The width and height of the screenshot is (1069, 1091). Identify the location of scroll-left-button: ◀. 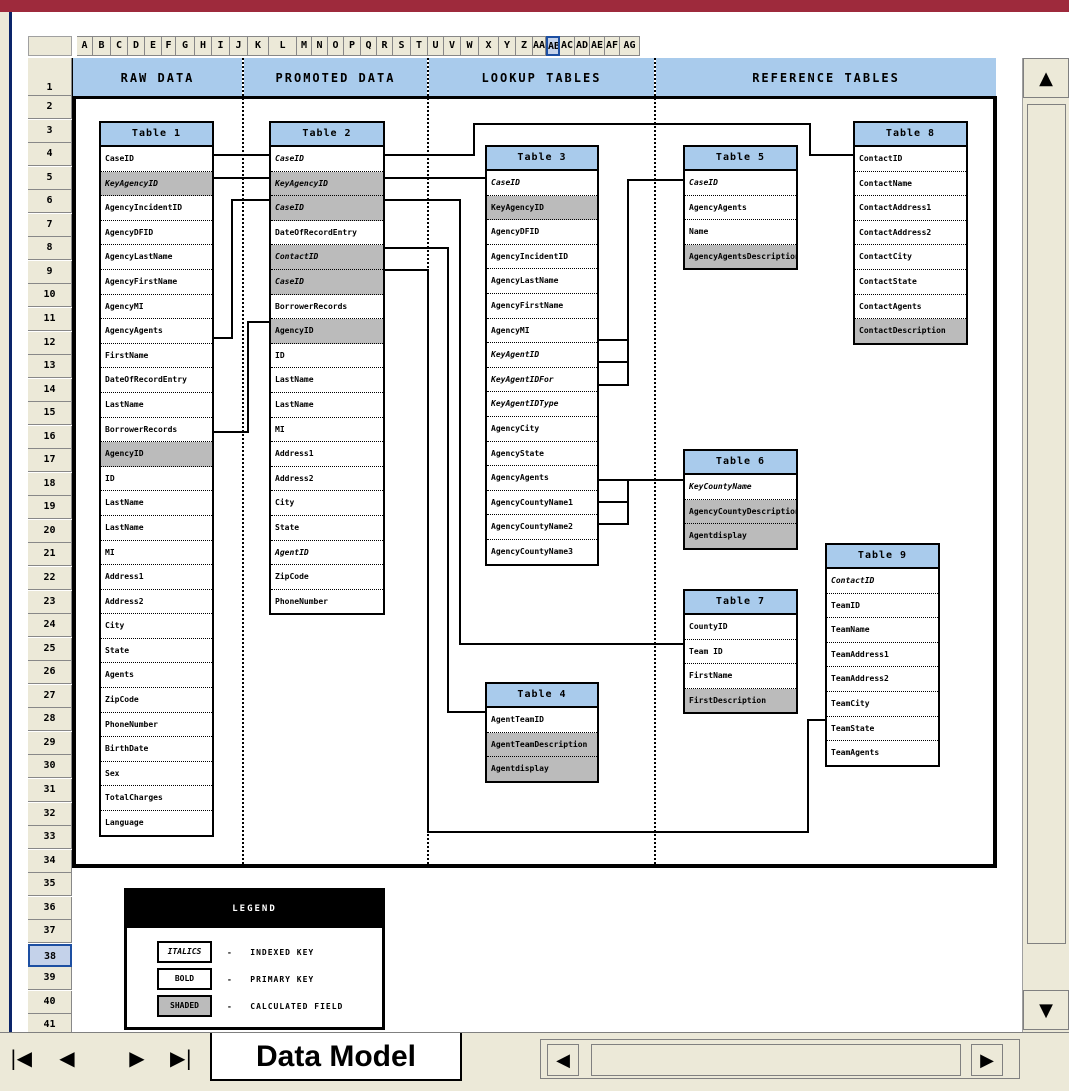
(563, 1060).